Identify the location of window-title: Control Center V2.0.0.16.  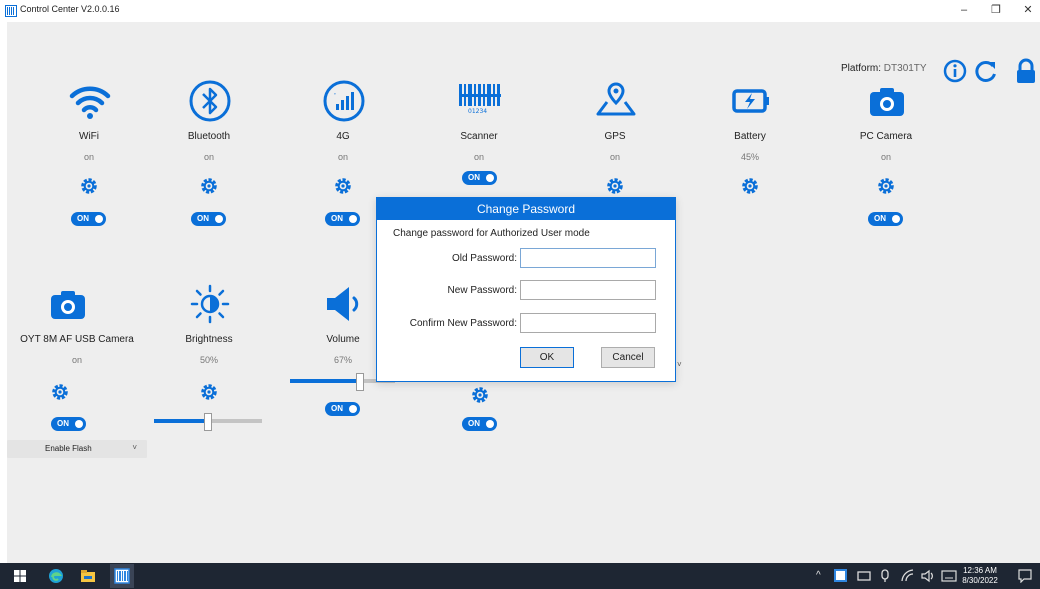
(70, 9).